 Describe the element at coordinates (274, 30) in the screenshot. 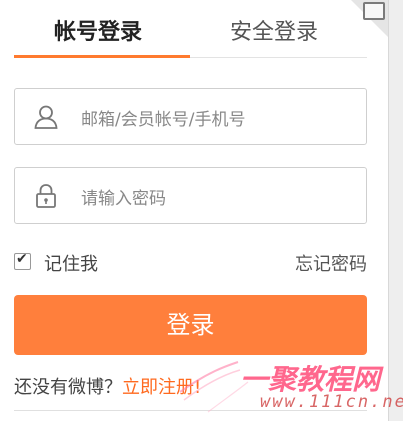

I see `tab-secure-login: 安全登录` at that location.